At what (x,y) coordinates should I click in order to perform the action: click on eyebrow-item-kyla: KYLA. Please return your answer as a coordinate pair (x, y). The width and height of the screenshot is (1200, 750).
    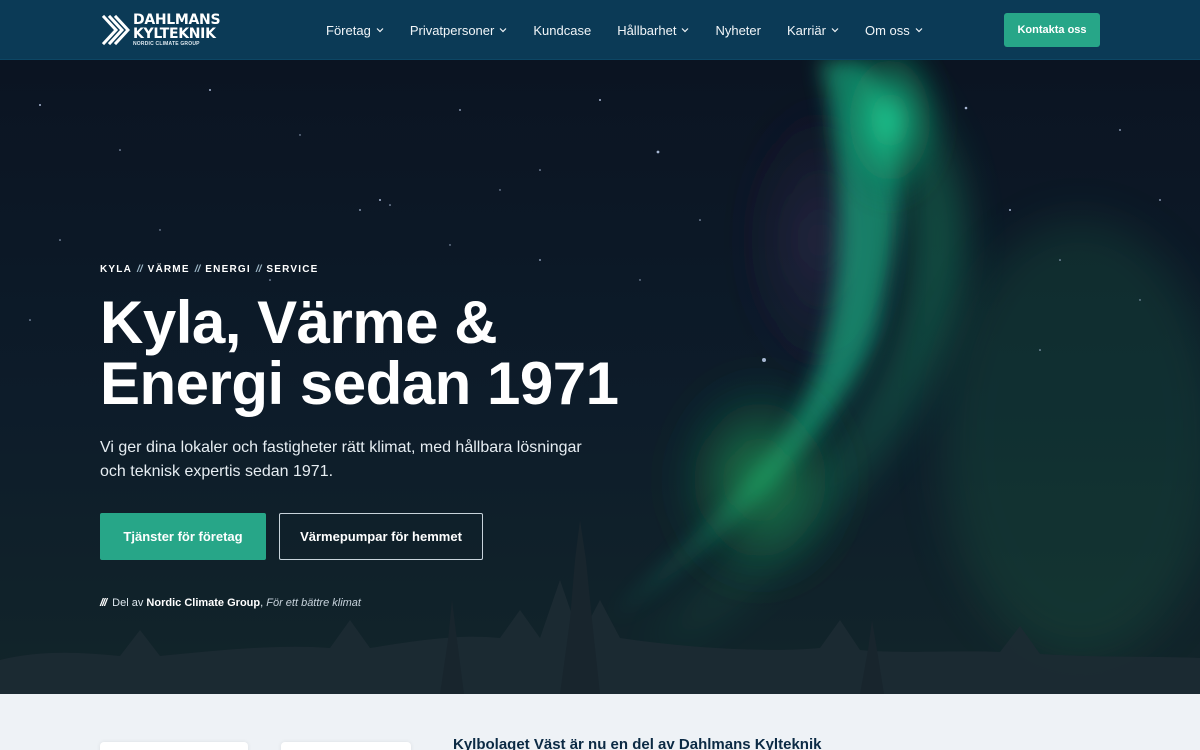
    Looking at the image, I should click on (116, 269).